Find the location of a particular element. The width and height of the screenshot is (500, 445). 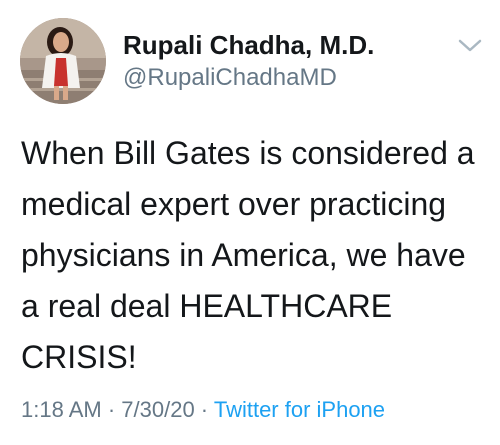

tweet-metadata: 1:18 AM · 7/30/20 · Twitter for iPhone is located at coordinates (203, 410).